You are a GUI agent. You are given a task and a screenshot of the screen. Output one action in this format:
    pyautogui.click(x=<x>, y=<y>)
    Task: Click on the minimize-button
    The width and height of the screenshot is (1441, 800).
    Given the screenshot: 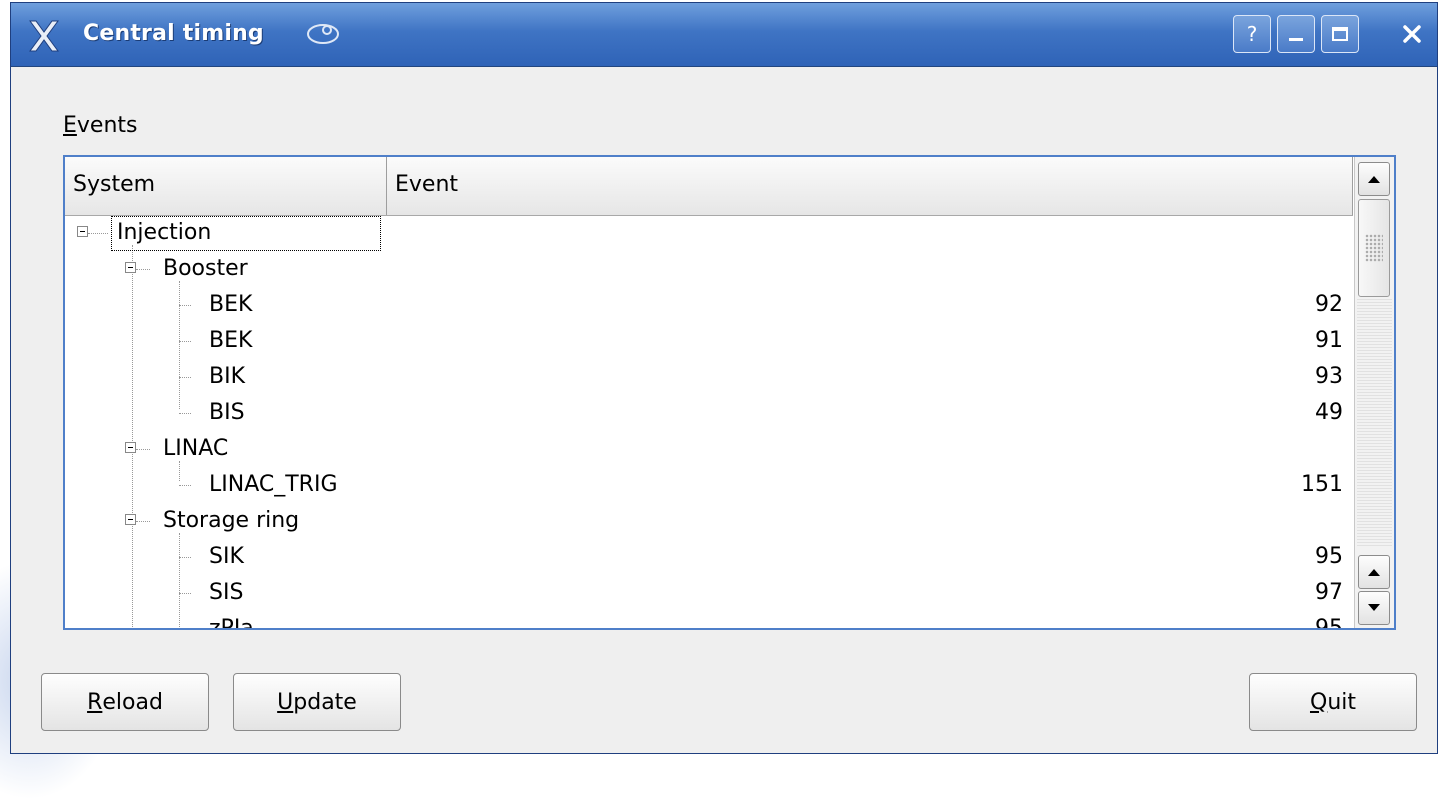 What is the action you would take?
    pyautogui.click(x=1296, y=34)
    